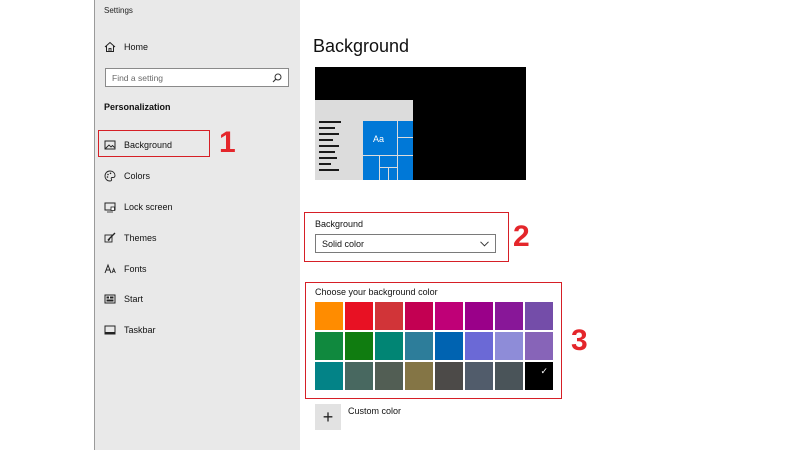 The width and height of the screenshot is (800, 450). What do you see at coordinates (277, 78) in the screenshot?
I see `search-icon` at bounding box center [277, 78].